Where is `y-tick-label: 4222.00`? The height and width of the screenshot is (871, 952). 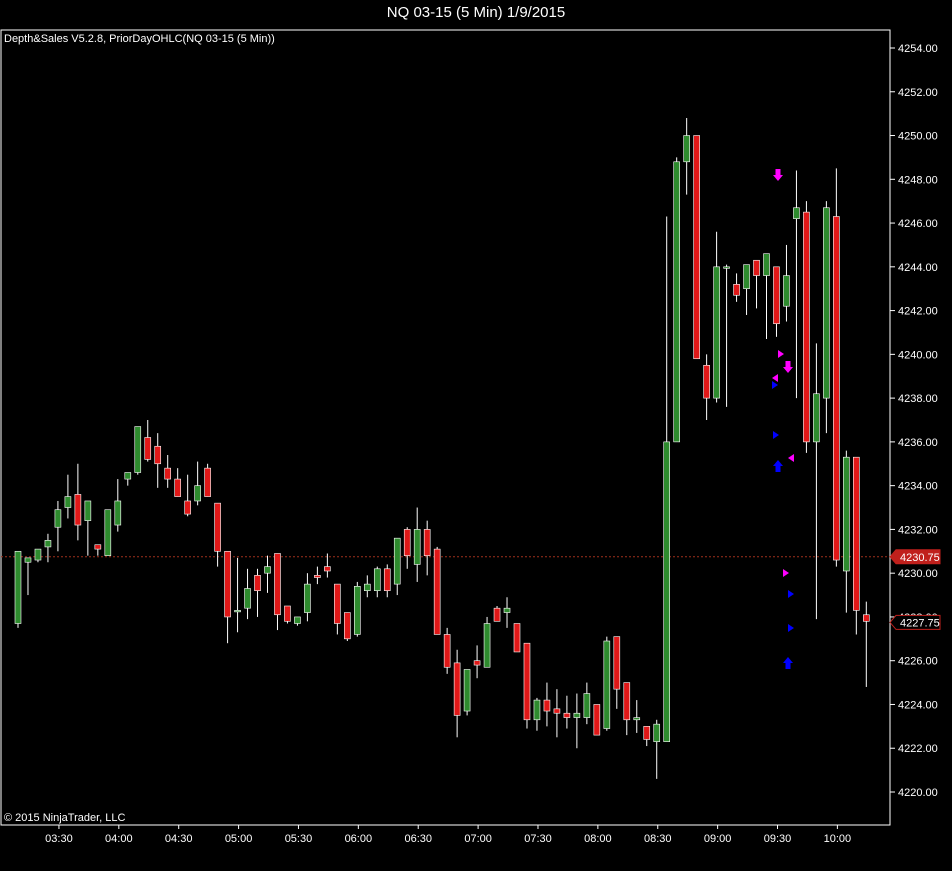 y-tick-label: 4222.00 is located at coordinates (918, 749).